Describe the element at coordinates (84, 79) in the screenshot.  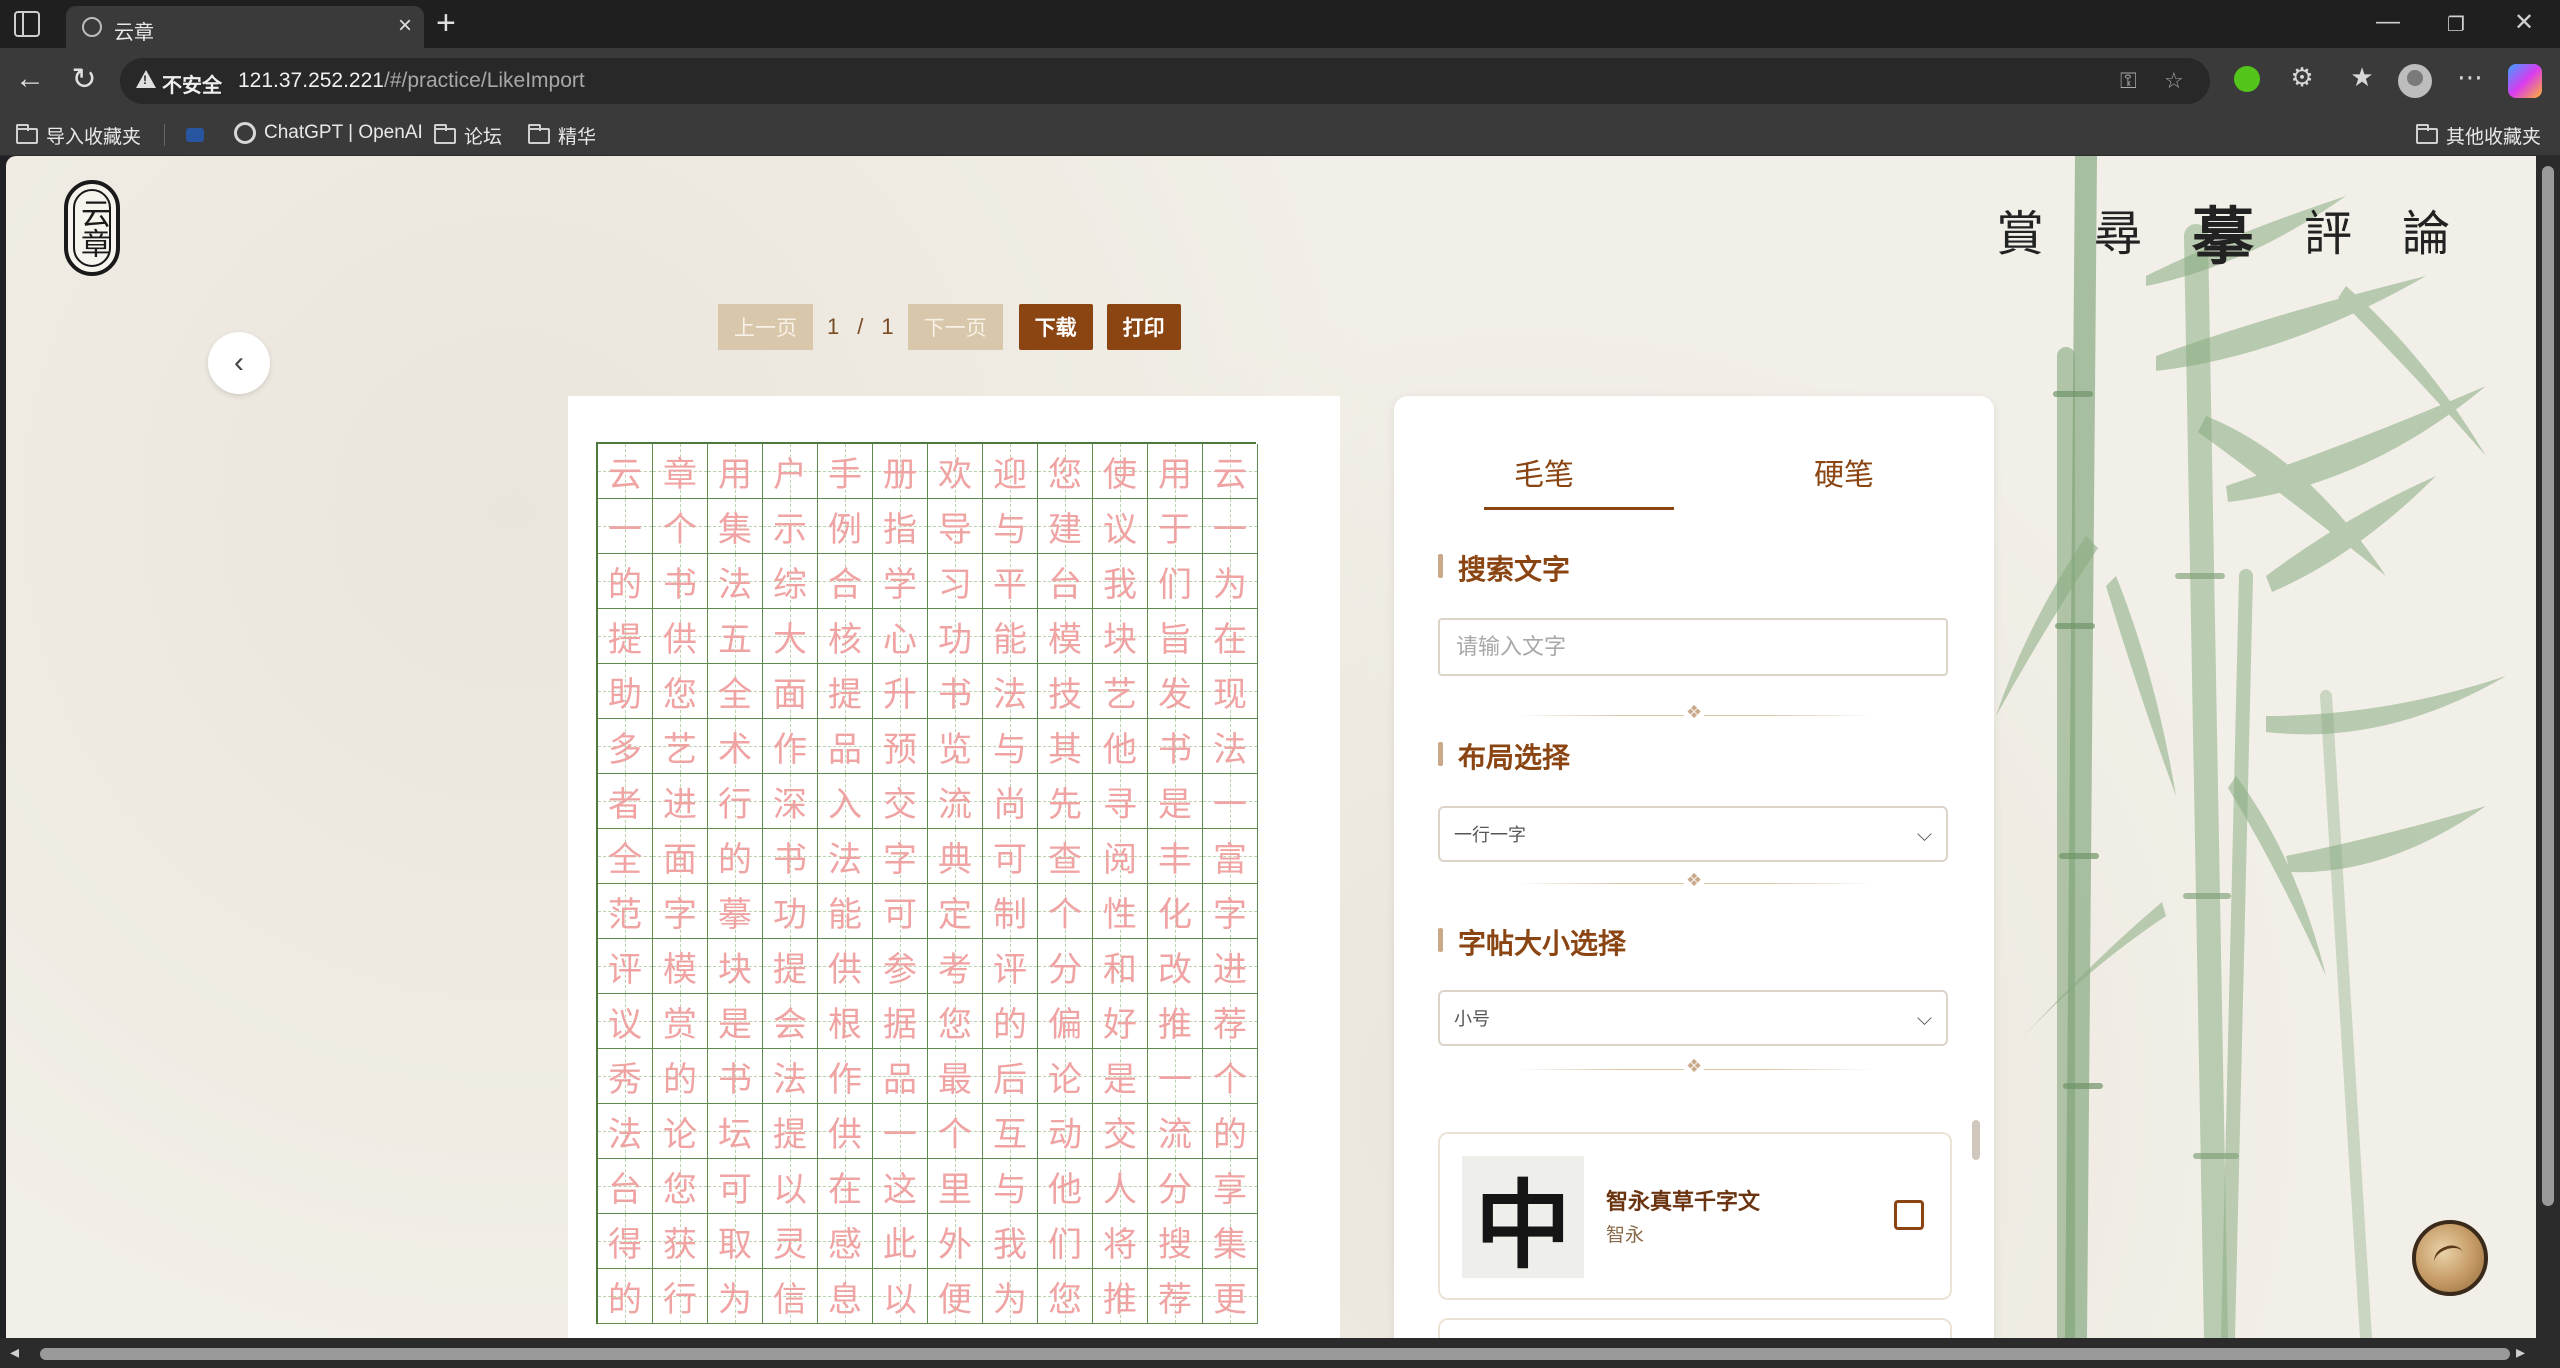
I see `reload-icon: ↻` at that location.